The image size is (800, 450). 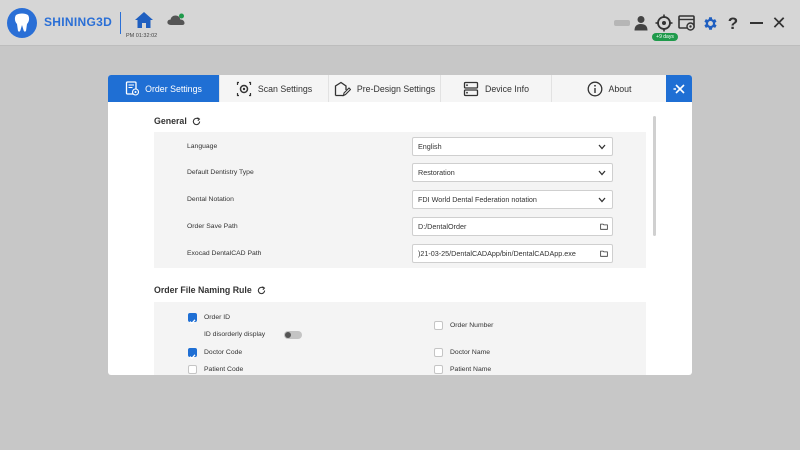 I want to click on id-disorderly-toggle, so click(x=293, y=335).